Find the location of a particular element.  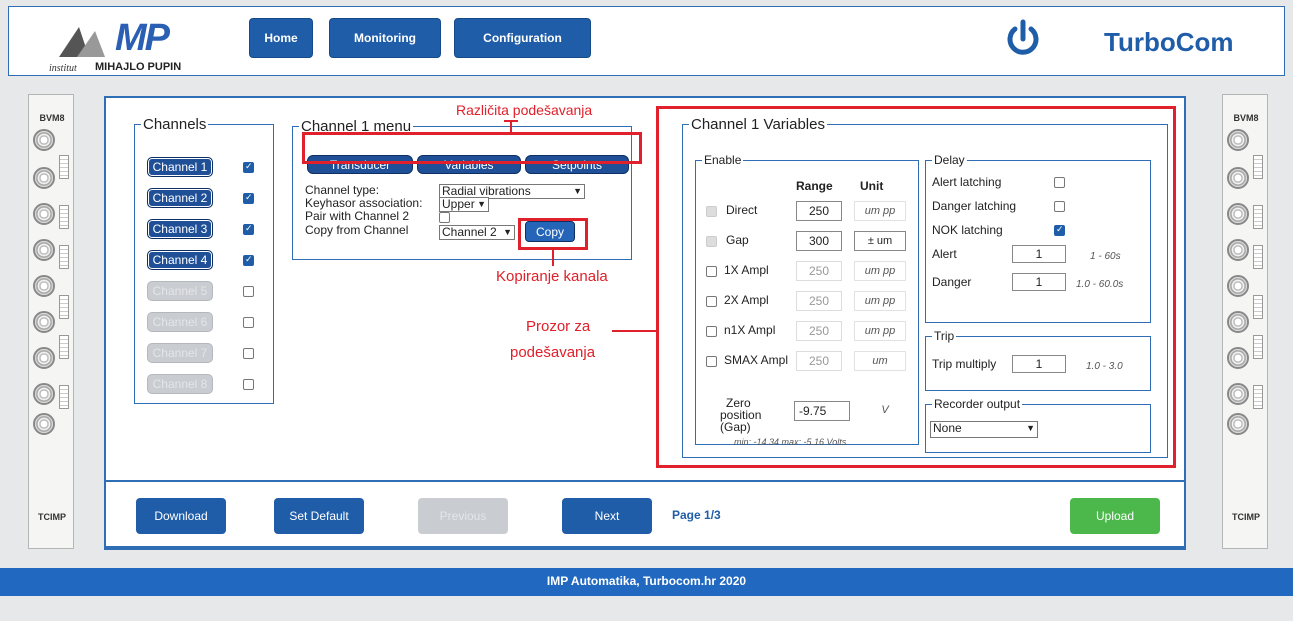

annotation-window-line is located at coordinates (634, 331).